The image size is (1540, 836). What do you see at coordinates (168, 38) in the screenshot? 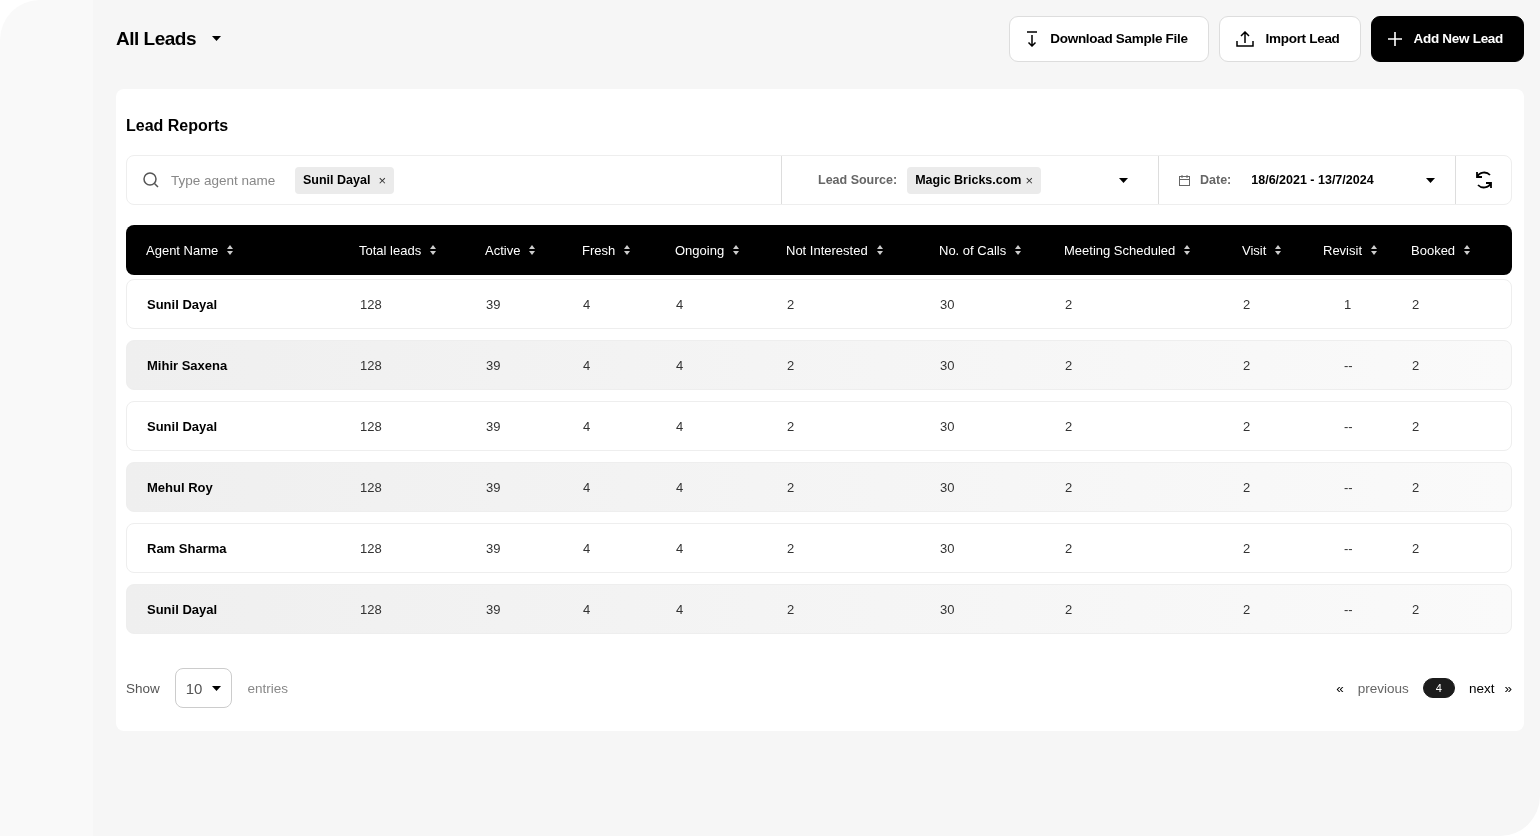
I see `view-dropdown: All Leads` at bounding box center [168, 38].